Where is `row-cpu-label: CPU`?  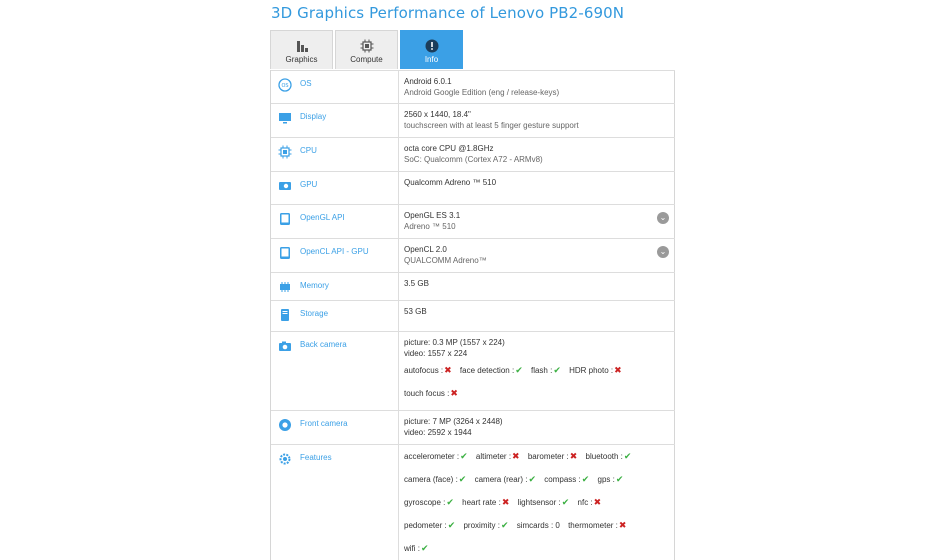
row-cpu-label: CPU is located at coordinates (308, 150).